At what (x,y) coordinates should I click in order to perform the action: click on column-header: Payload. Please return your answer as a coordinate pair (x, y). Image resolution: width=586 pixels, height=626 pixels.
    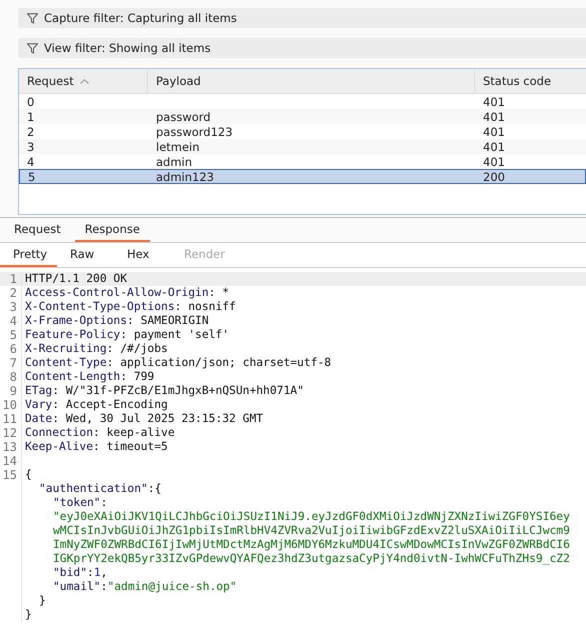
    Looking at the image, I should click on (311, 81).